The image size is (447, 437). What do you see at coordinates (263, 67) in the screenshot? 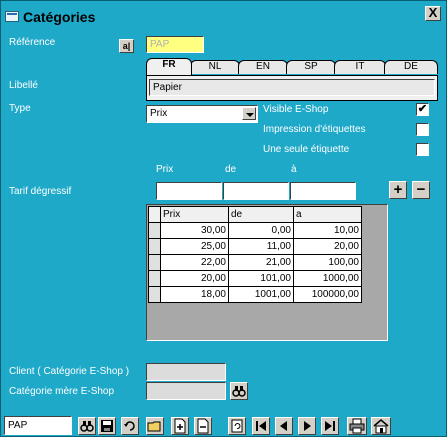
I see `tab-en: EN` at bounding box center [263, 67].